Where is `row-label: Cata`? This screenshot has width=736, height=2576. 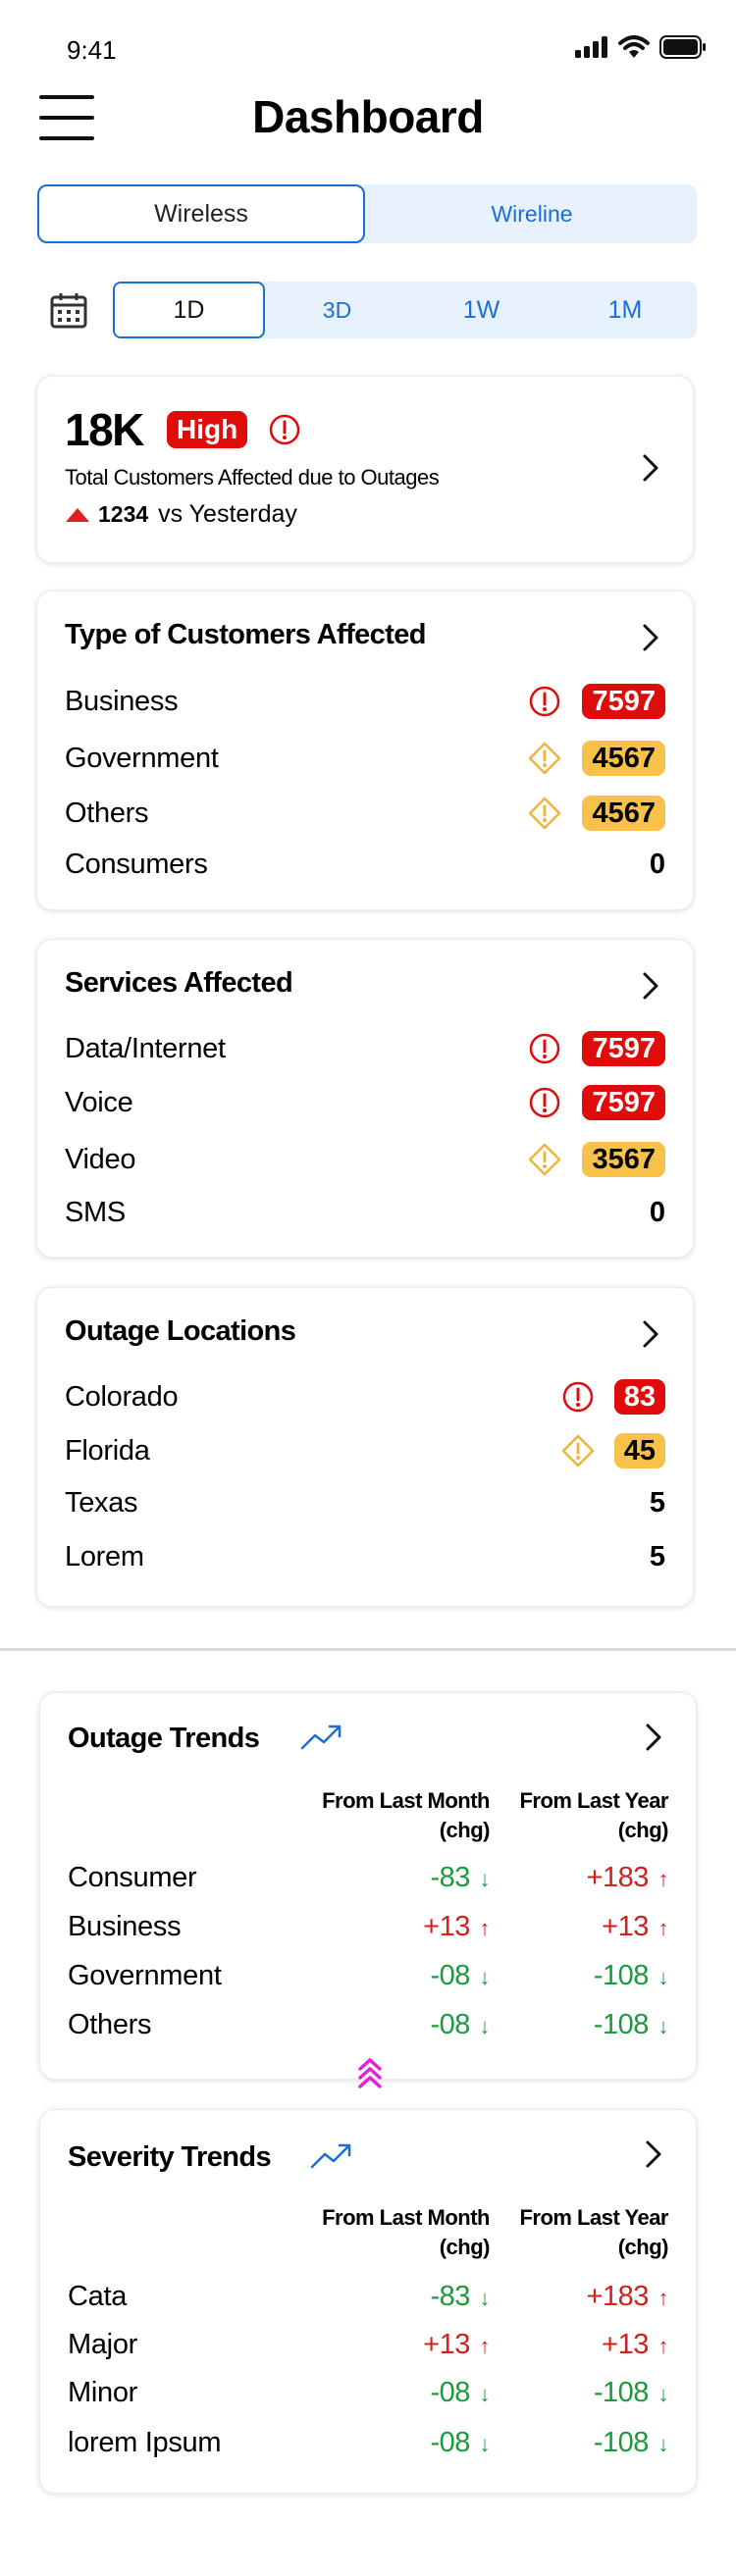
row-label: Cata is located at coordinates (98, 2296).